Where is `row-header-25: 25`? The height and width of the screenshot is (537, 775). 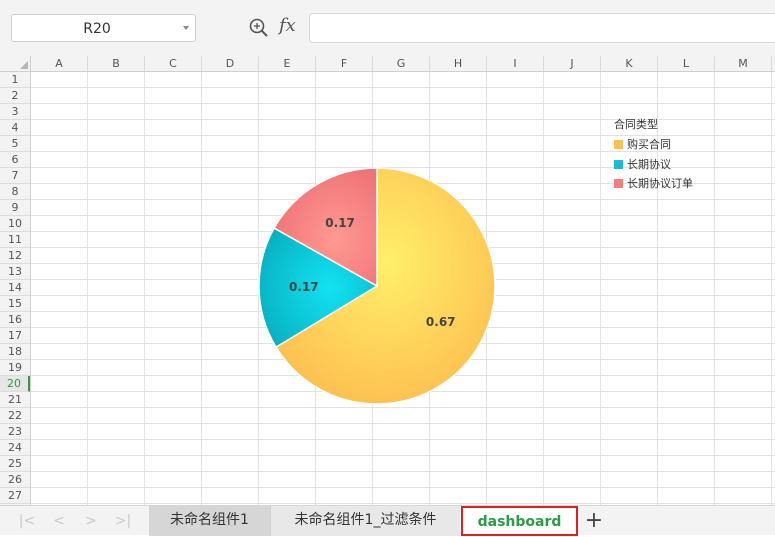 row-header-25: 25 is located at coordinates (15, 464).